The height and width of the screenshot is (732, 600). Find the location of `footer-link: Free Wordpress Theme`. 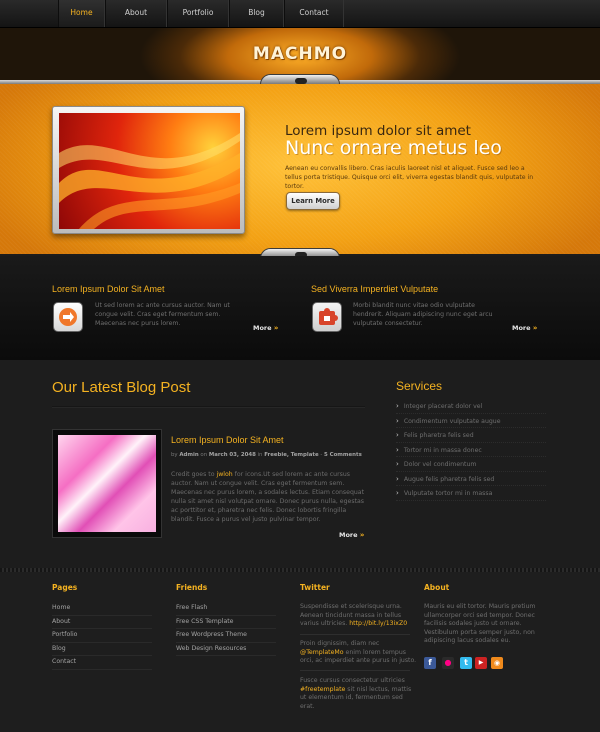

footer-link: Free Wordpress Theme is located at coordinates (226, 636).